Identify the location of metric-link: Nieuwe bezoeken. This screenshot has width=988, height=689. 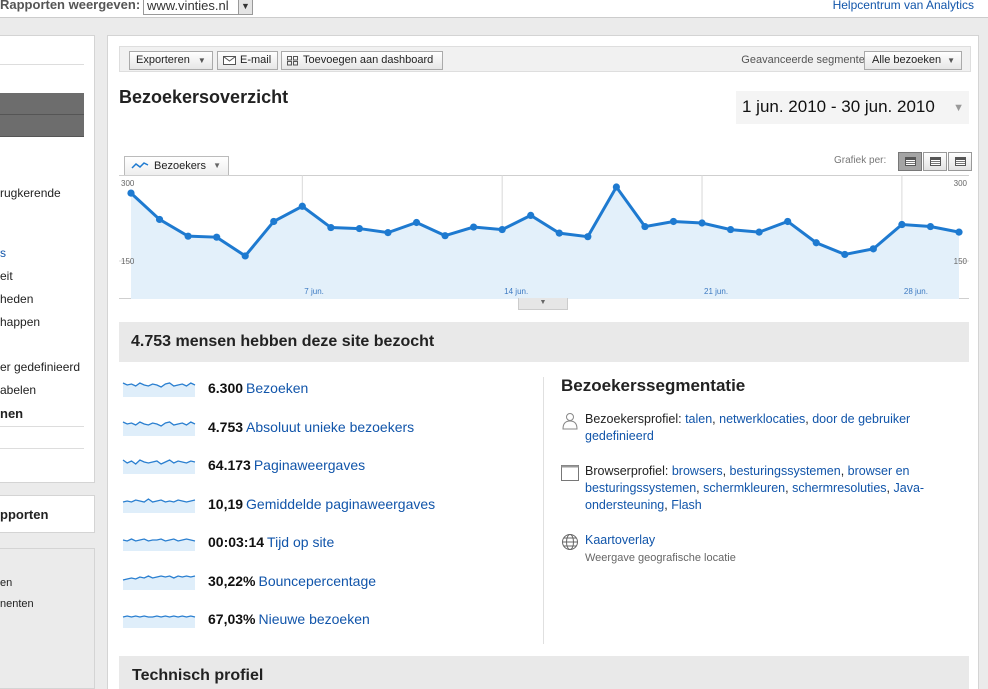
(313, 619).